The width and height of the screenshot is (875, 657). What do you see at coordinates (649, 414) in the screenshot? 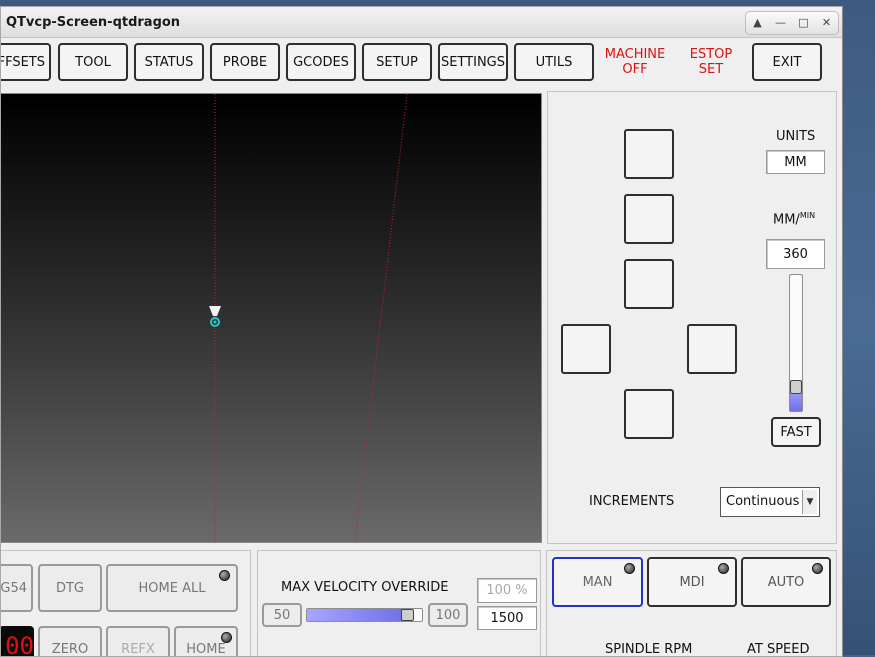
I see `jog-button-y-minus` at bounding box center [649, 414].